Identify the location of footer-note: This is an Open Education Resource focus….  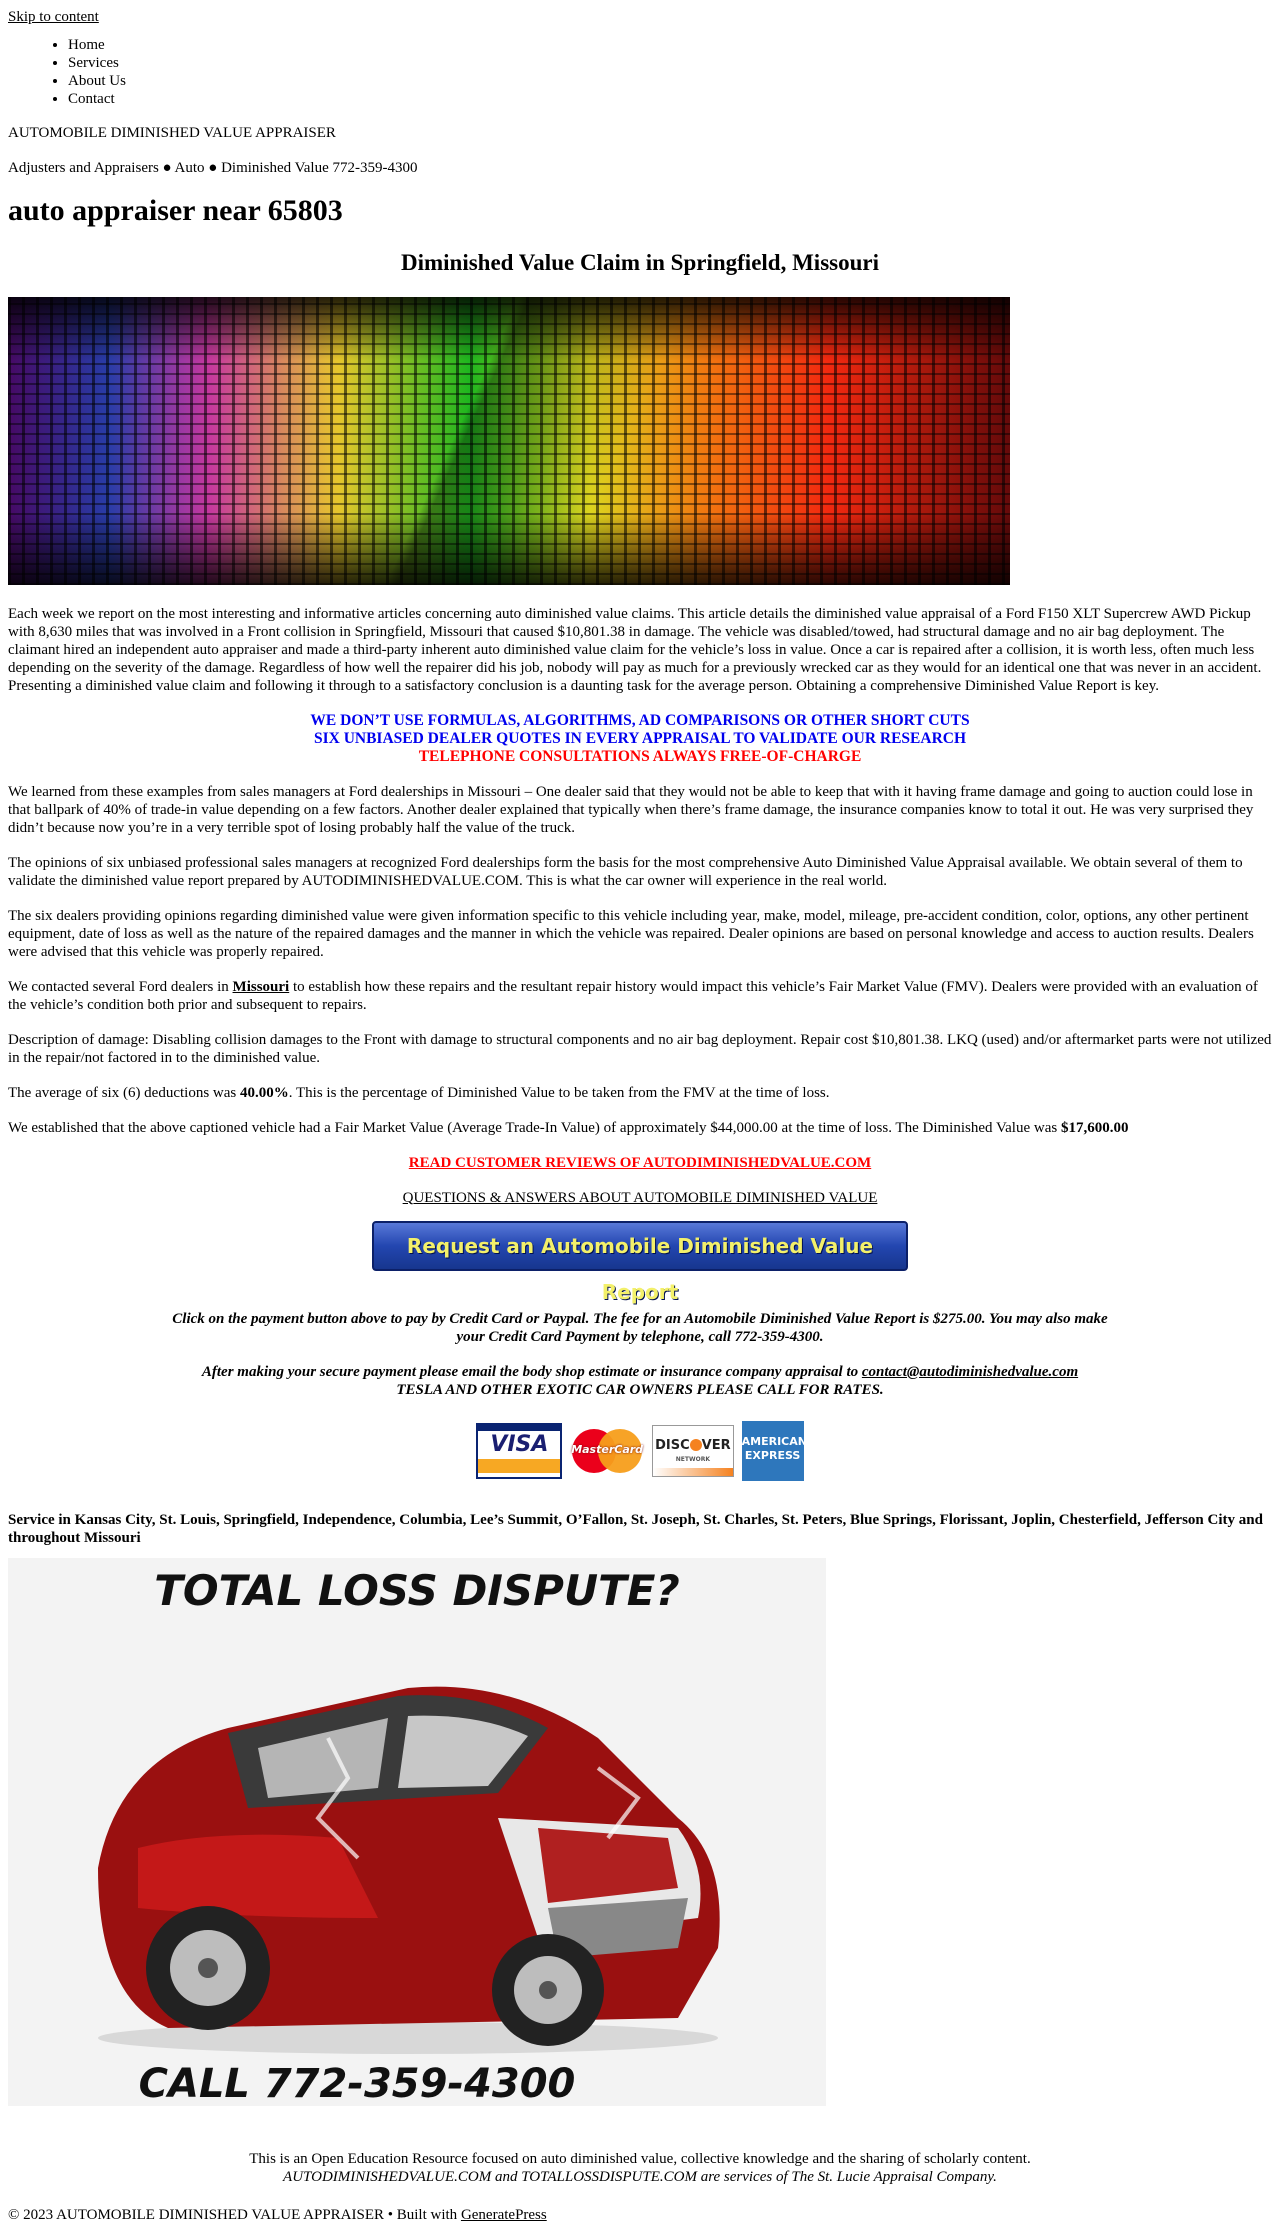
(640, 2168).